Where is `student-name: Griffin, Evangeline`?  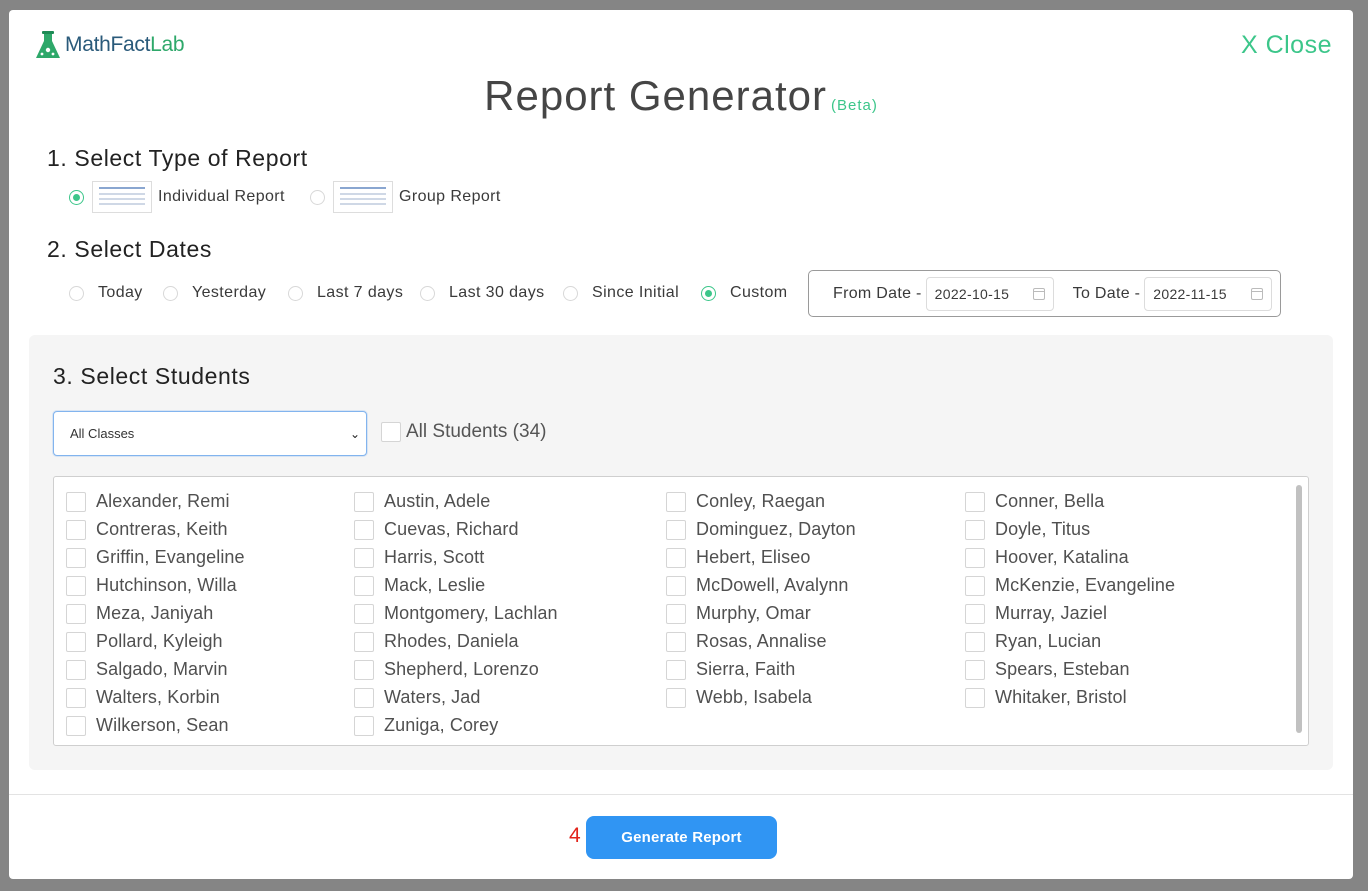
student-name: Griffin, Evangeline is located at coordinates (170, 557).